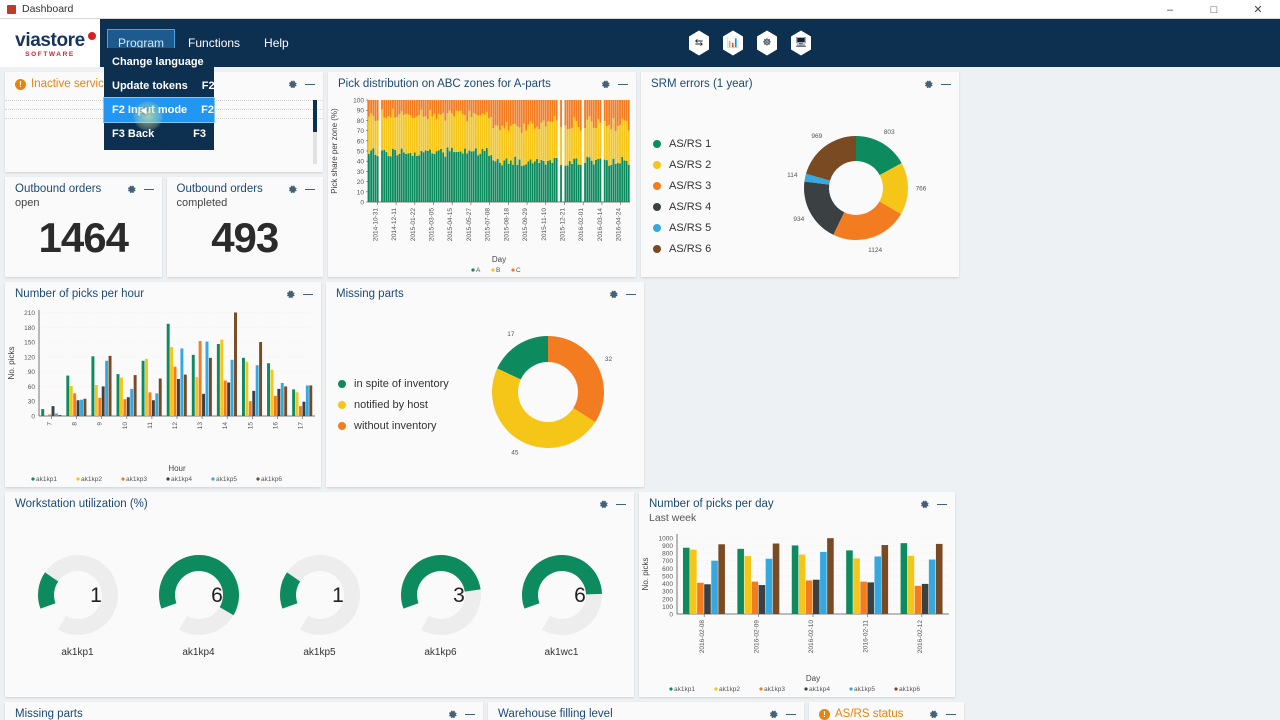  Describe the element at coordinates (80, 294) in the screenshot. I see `card-title: Number of picks per hour` at that location.